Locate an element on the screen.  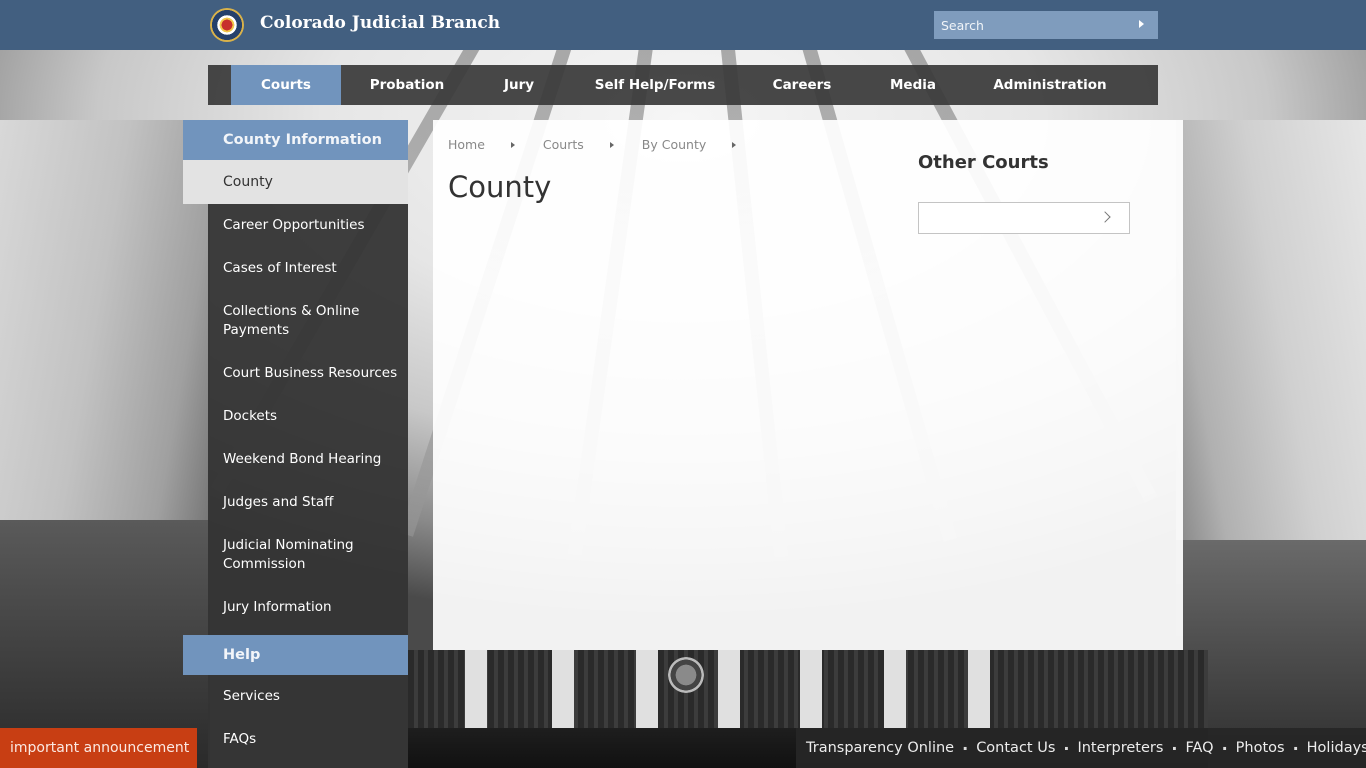
sidebar-item-collections-online-payments: Collections & Online Payments is located at coordinates (293, 321).